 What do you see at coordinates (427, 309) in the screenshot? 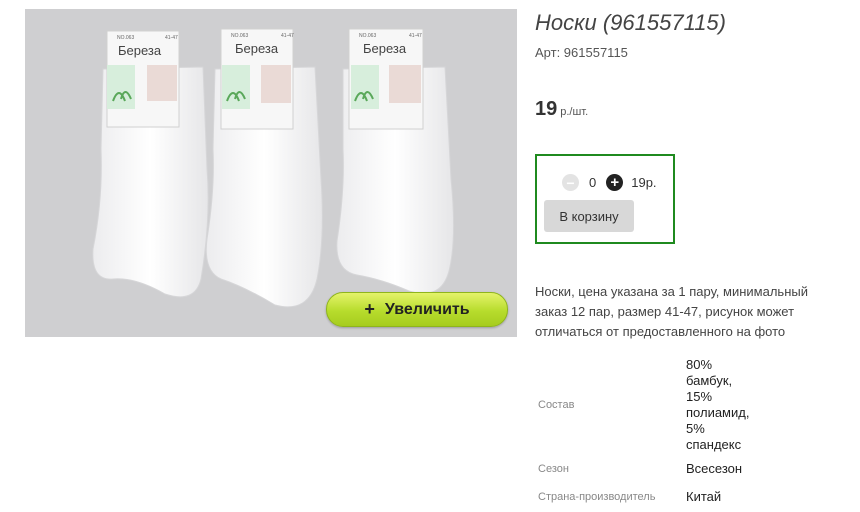
I see `zoom-button-label: Увеличить` at bounding box center [427, 309].